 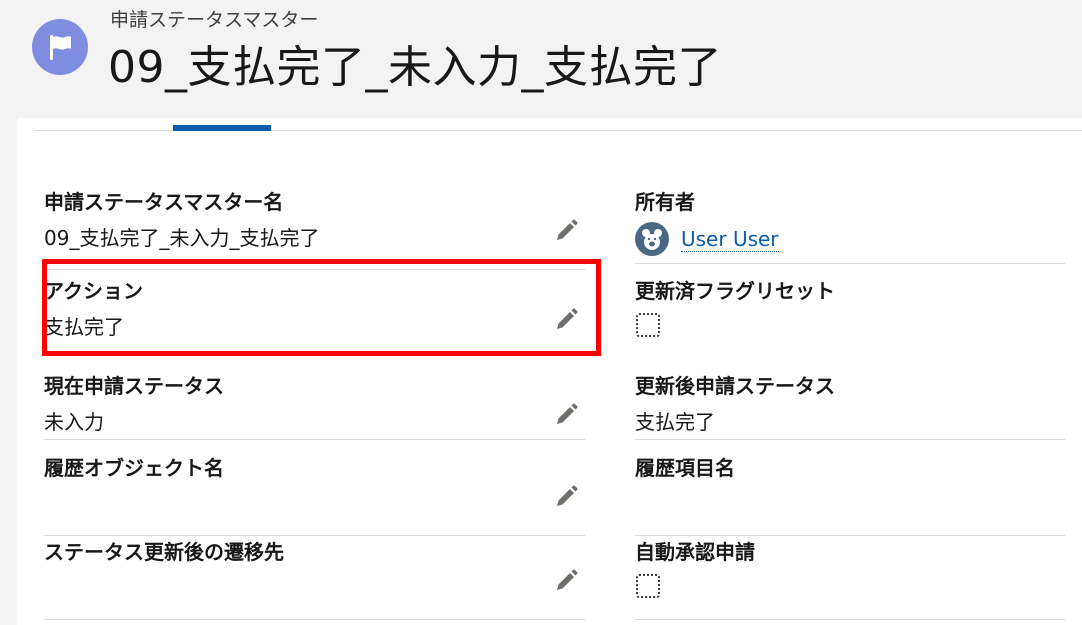 I want to click on field-history-item-name: 履歴項目名, so click(x=850, y=494).